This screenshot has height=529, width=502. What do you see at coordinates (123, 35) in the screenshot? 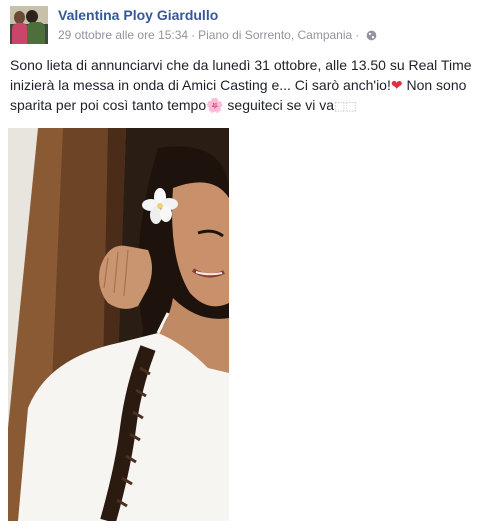
I see `post-timestamp: 29 ottobre alle ore 15:34` at bounding box center [123, 35].